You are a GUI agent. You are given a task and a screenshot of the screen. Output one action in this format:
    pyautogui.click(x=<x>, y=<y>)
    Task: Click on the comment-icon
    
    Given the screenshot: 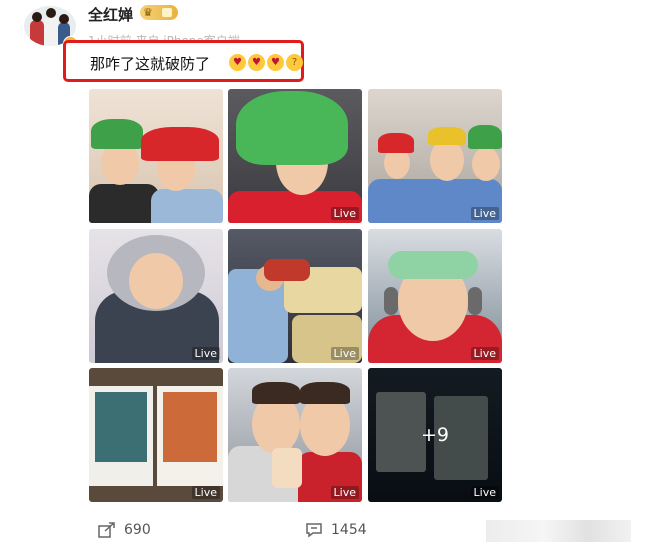 What is the action you would take?
    pyautogui.click(x=314, y=530)
    